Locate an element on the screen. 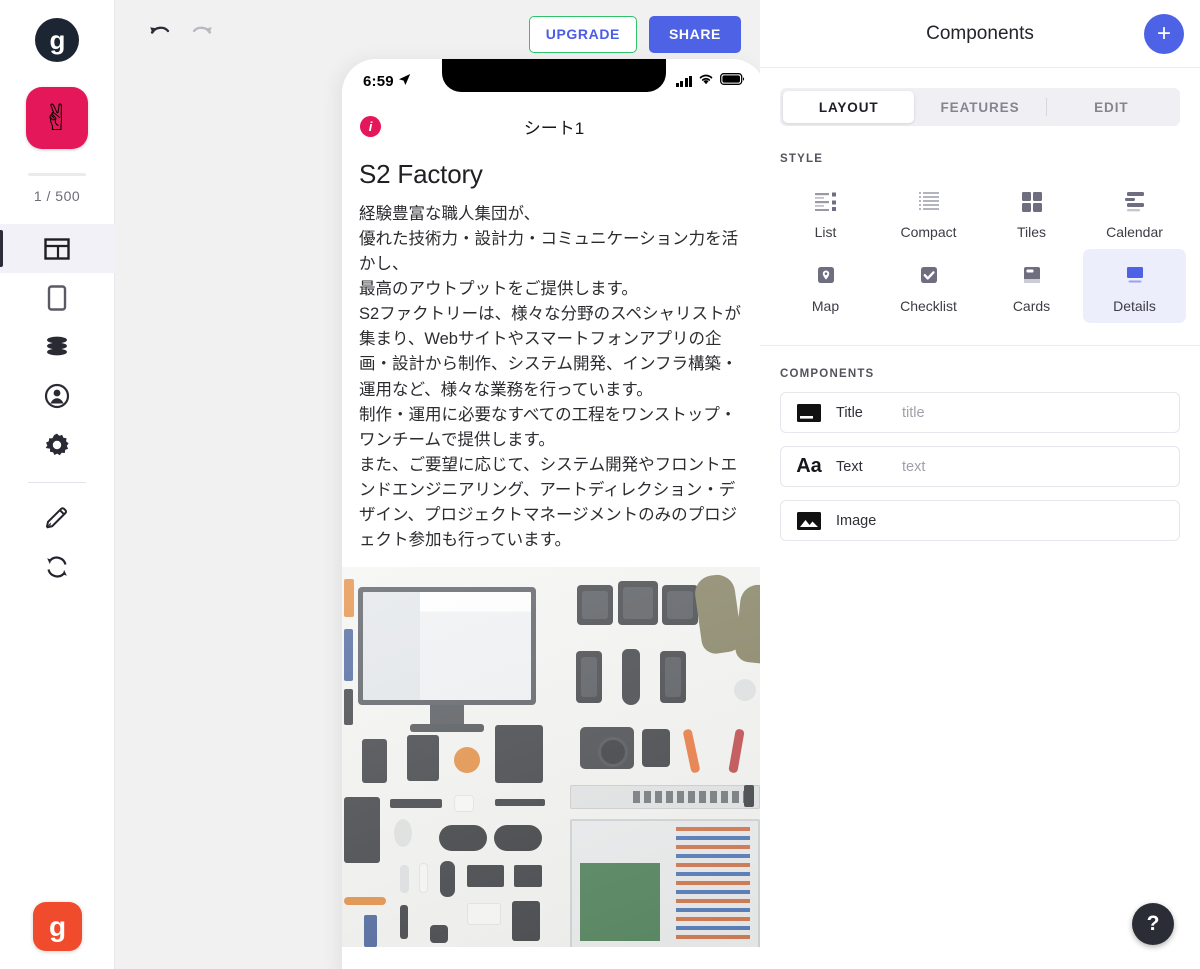 This screenshot has height=969, width=1200. app-icon: ✌ is located at coordinates (57, 118).